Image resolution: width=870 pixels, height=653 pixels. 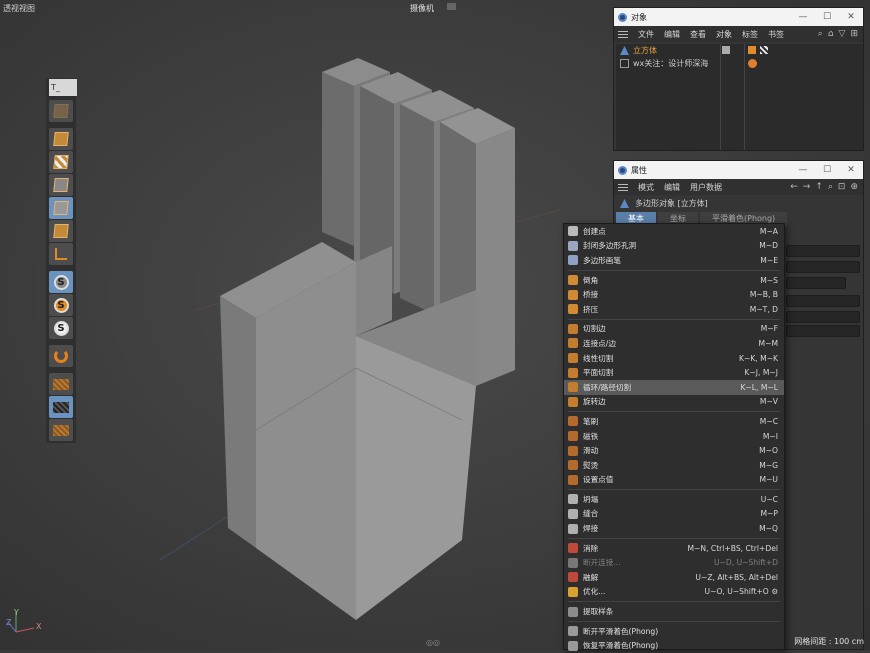 What do you see at coordinates (674, 611) in the screenshot?
I see `menu-item: 提取样条` at bounding box center [674, 611].